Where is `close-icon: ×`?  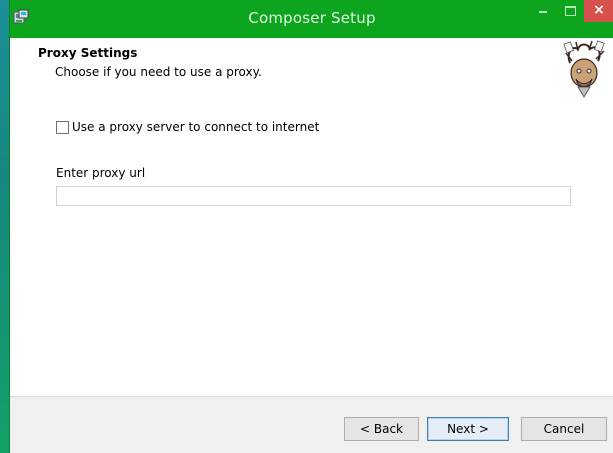 close-icon: × is located at coordinates (599, 10).